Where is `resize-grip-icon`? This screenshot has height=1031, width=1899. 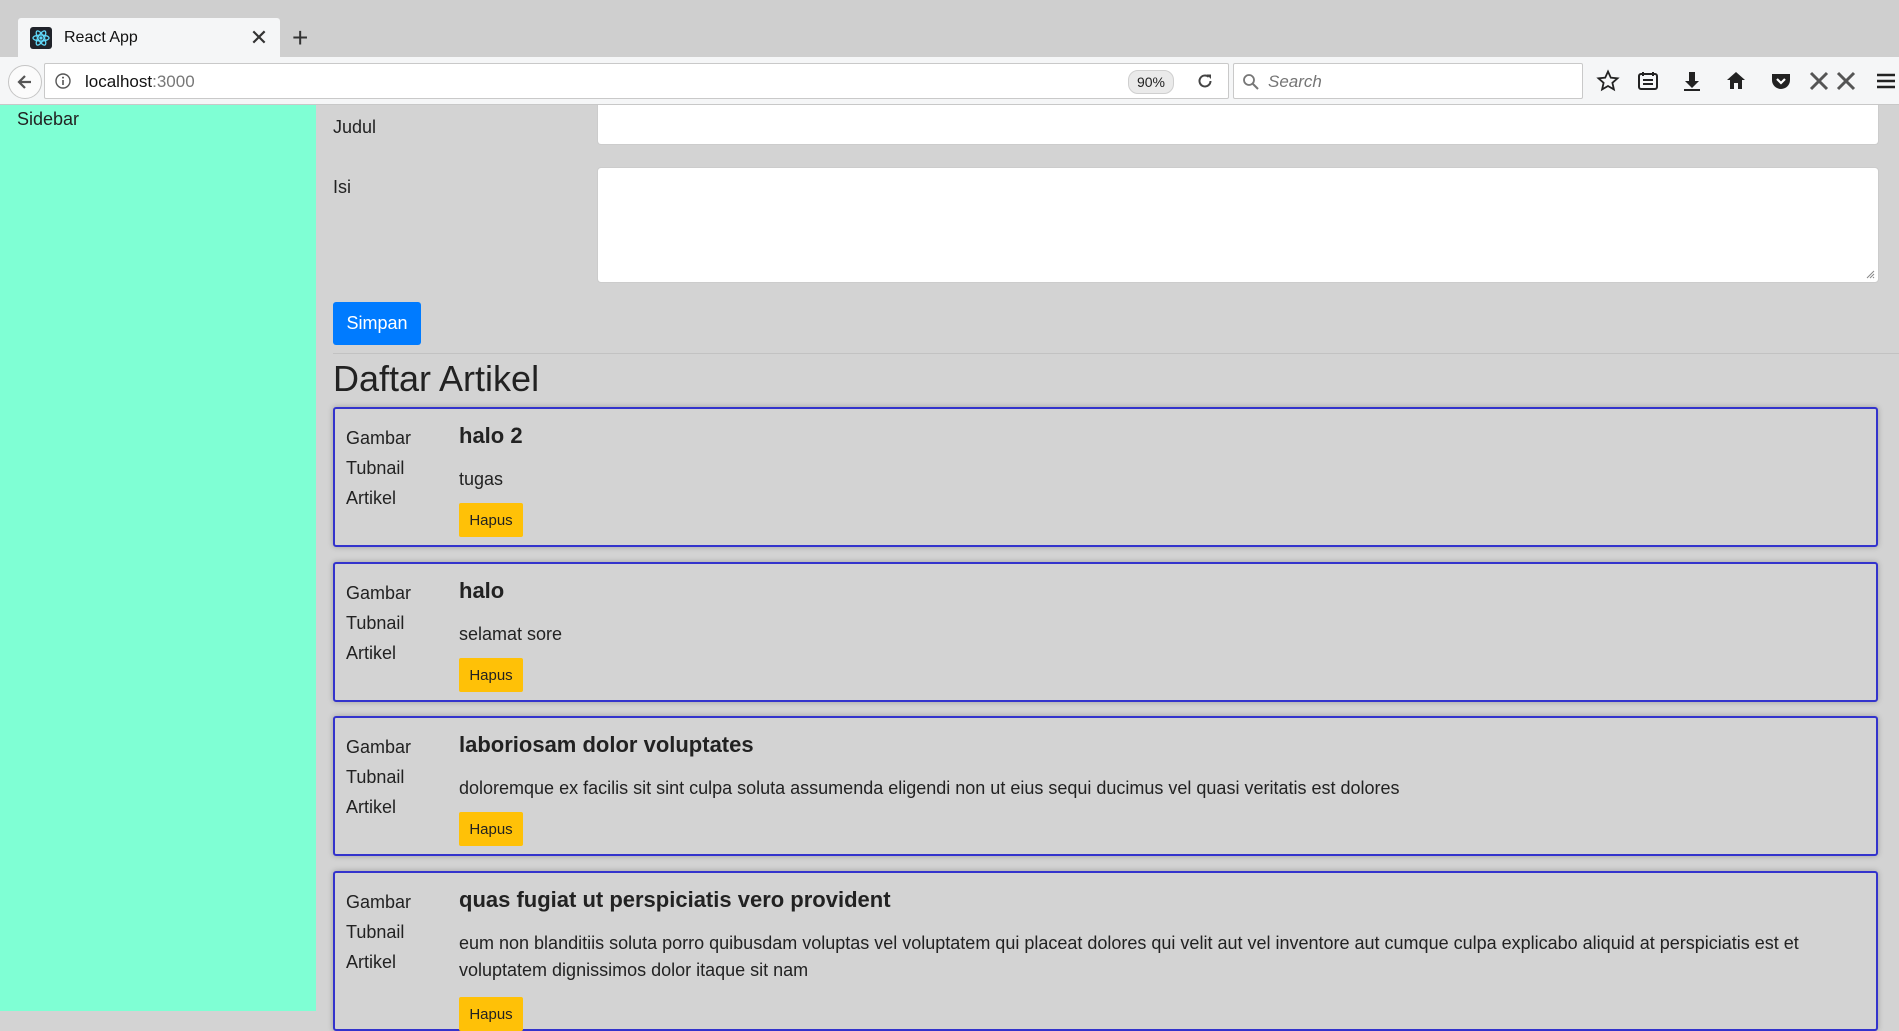 resize-grip-icon is located at coordinates (1870, 274).